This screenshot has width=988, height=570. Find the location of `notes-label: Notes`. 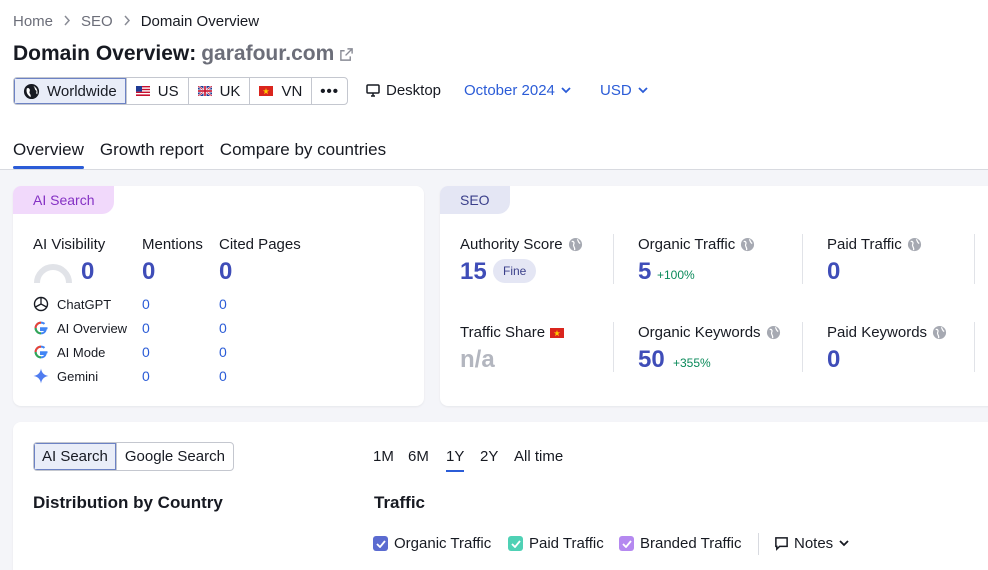

notes-label: Notes is located at coordinates (814, 543).